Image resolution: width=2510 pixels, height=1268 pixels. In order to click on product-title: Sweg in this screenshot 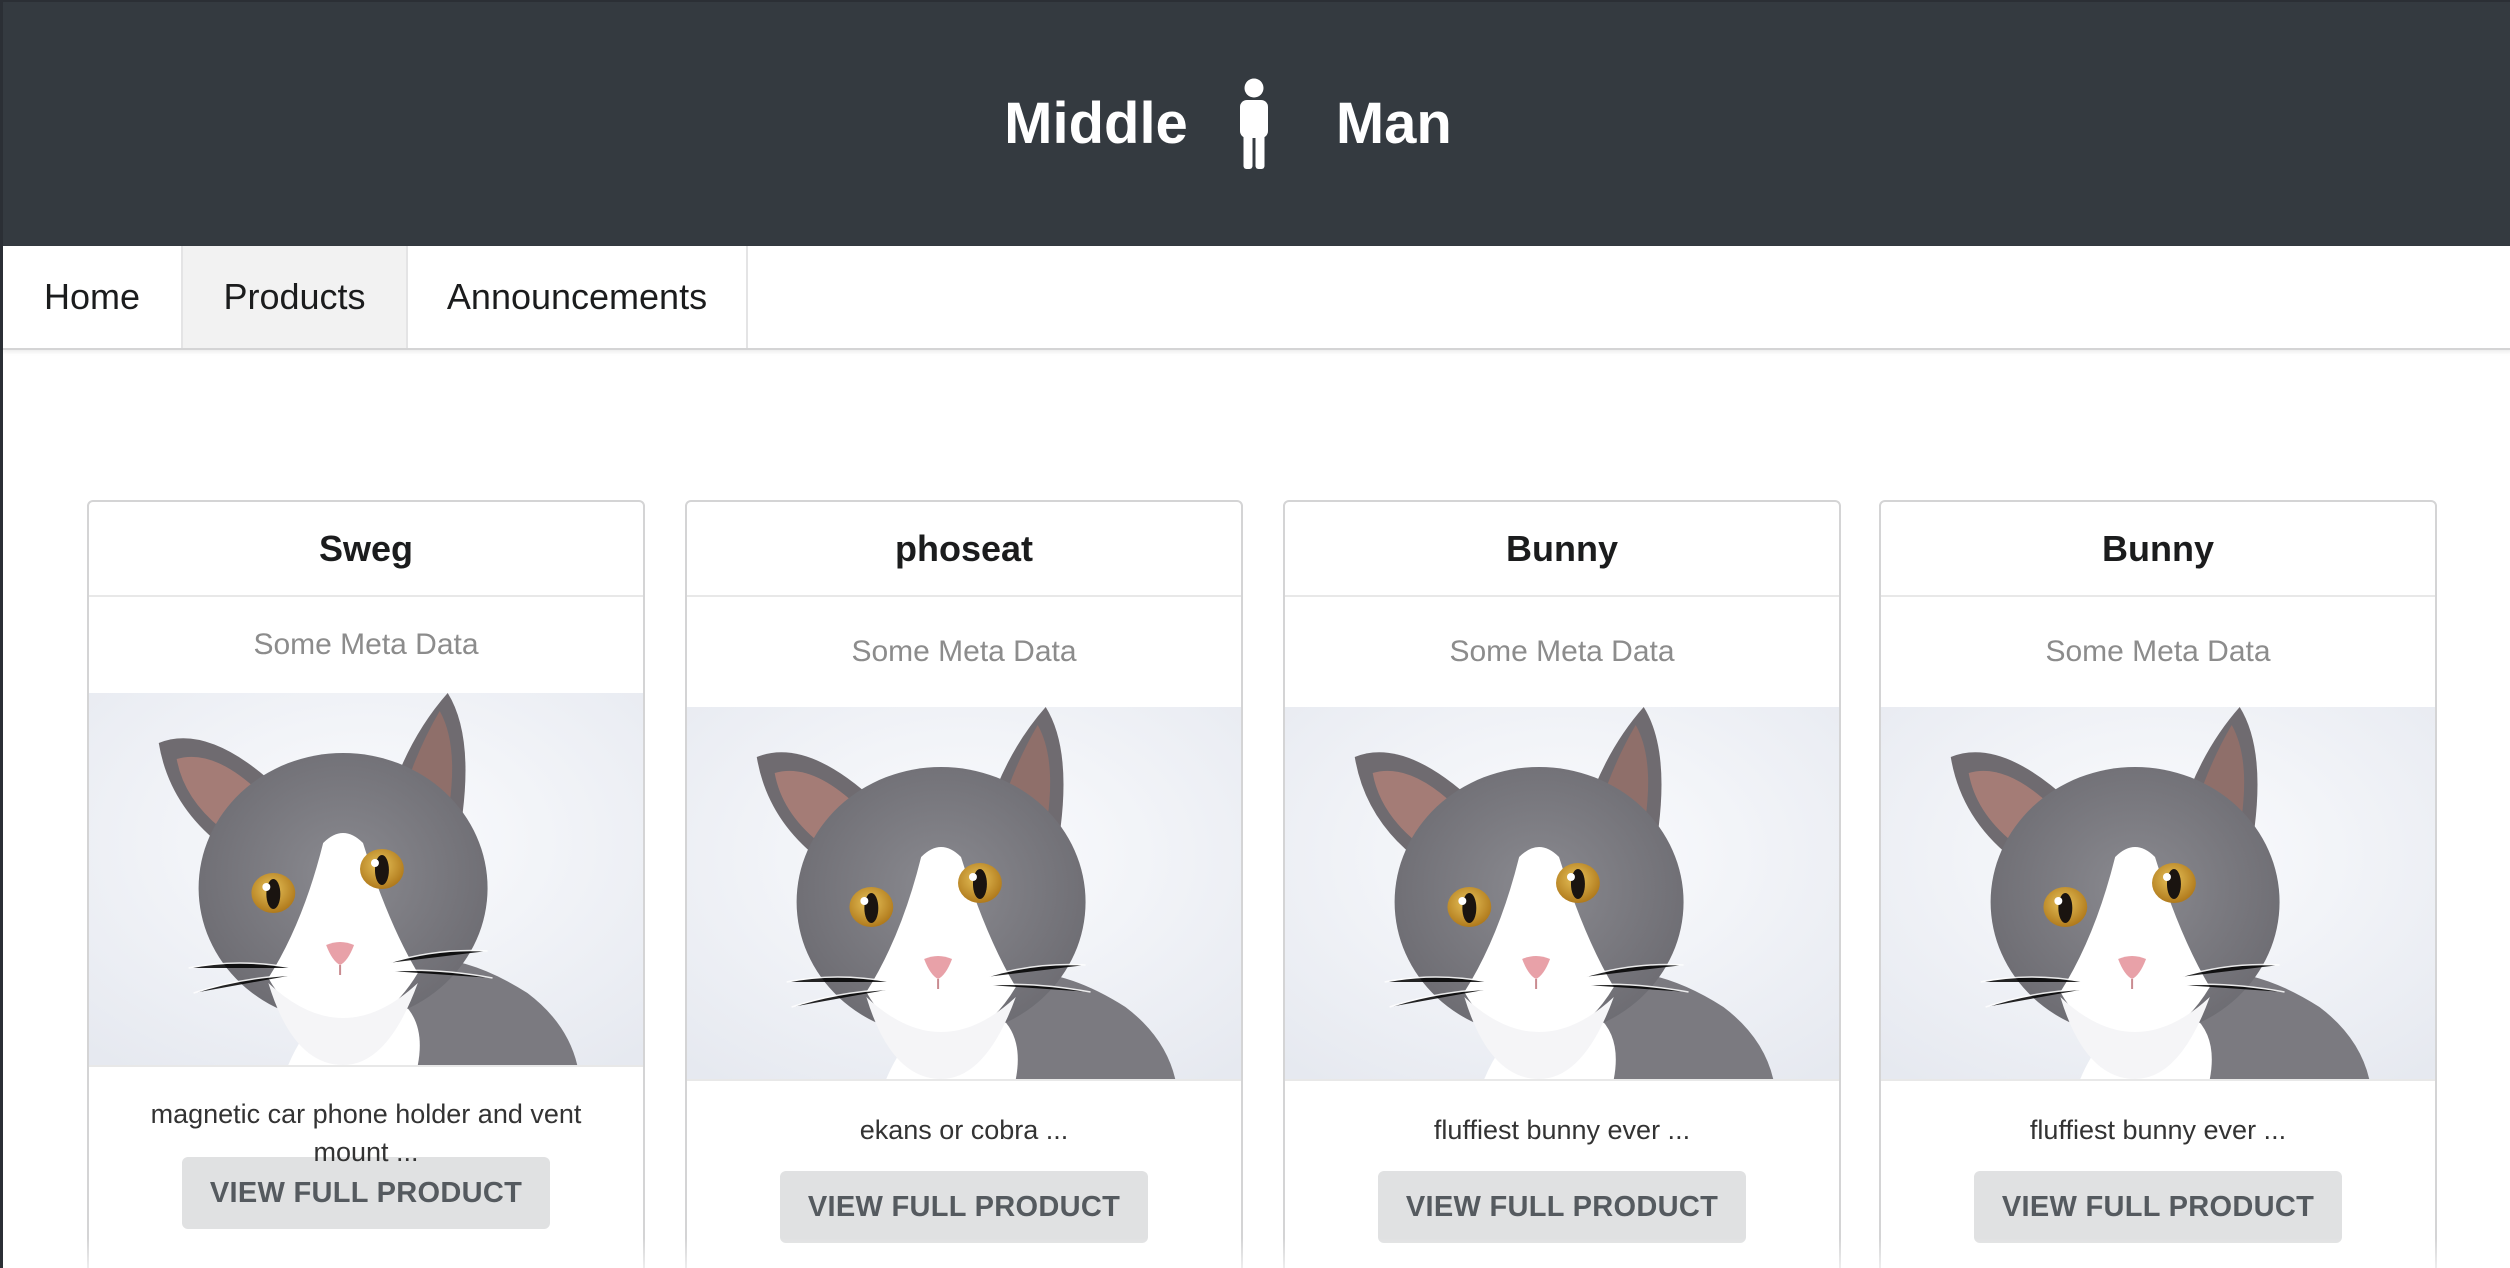, I will do `click(366, 549)`.